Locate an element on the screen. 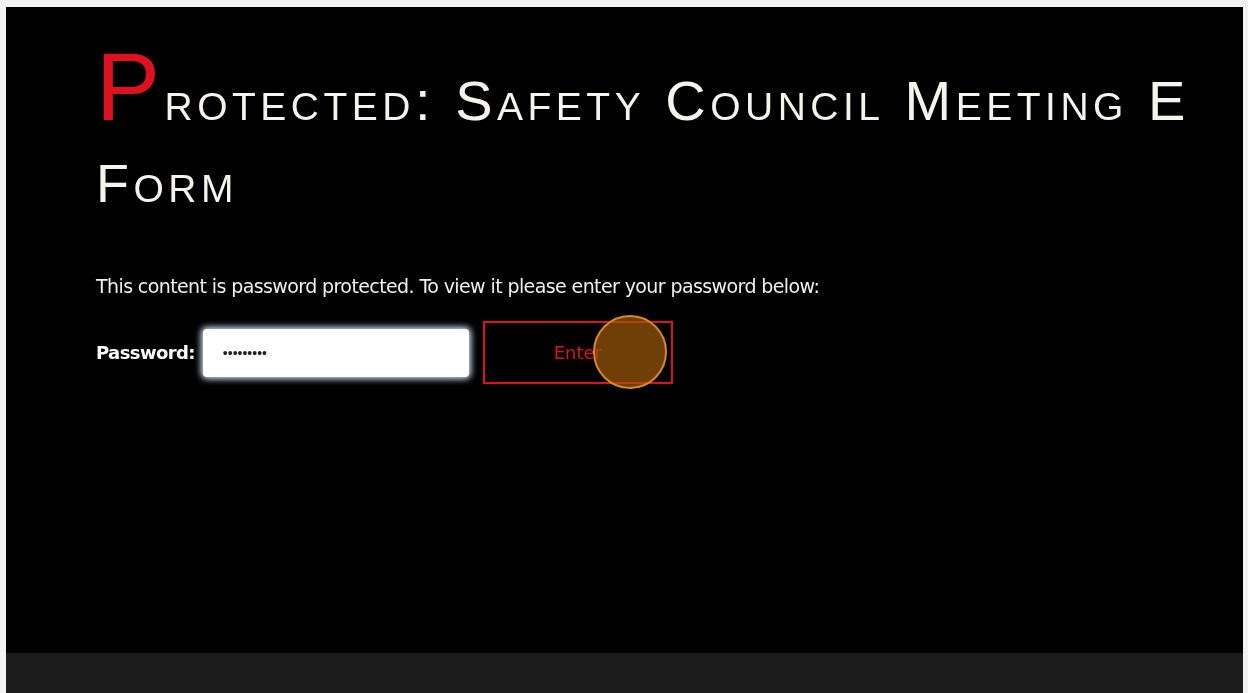  password-label: Password: is located at coordinates (145, 352).